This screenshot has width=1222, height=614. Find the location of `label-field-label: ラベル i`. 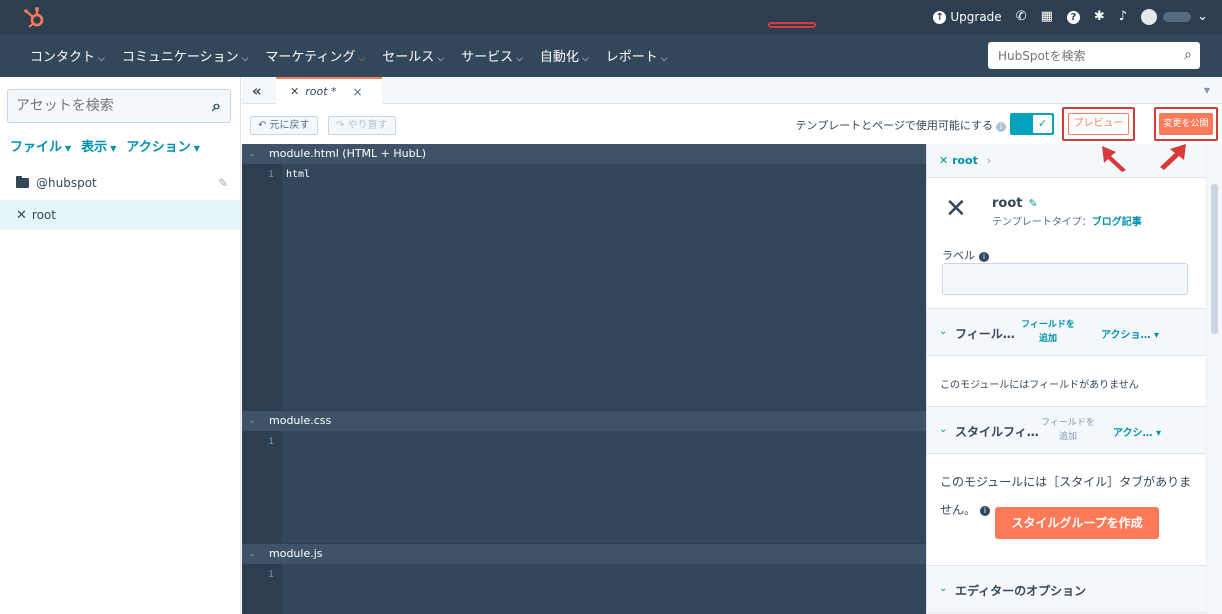

label-field-label: ラベル i is located at coordinates (965, 255).